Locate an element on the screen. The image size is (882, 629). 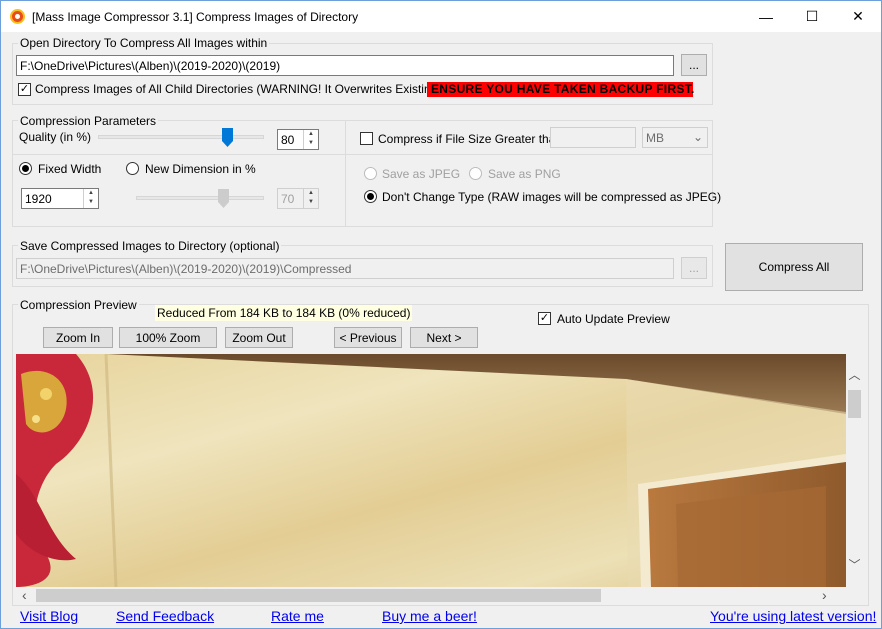
quality-label: Quality (in %) is located at coordinates (55, 137).